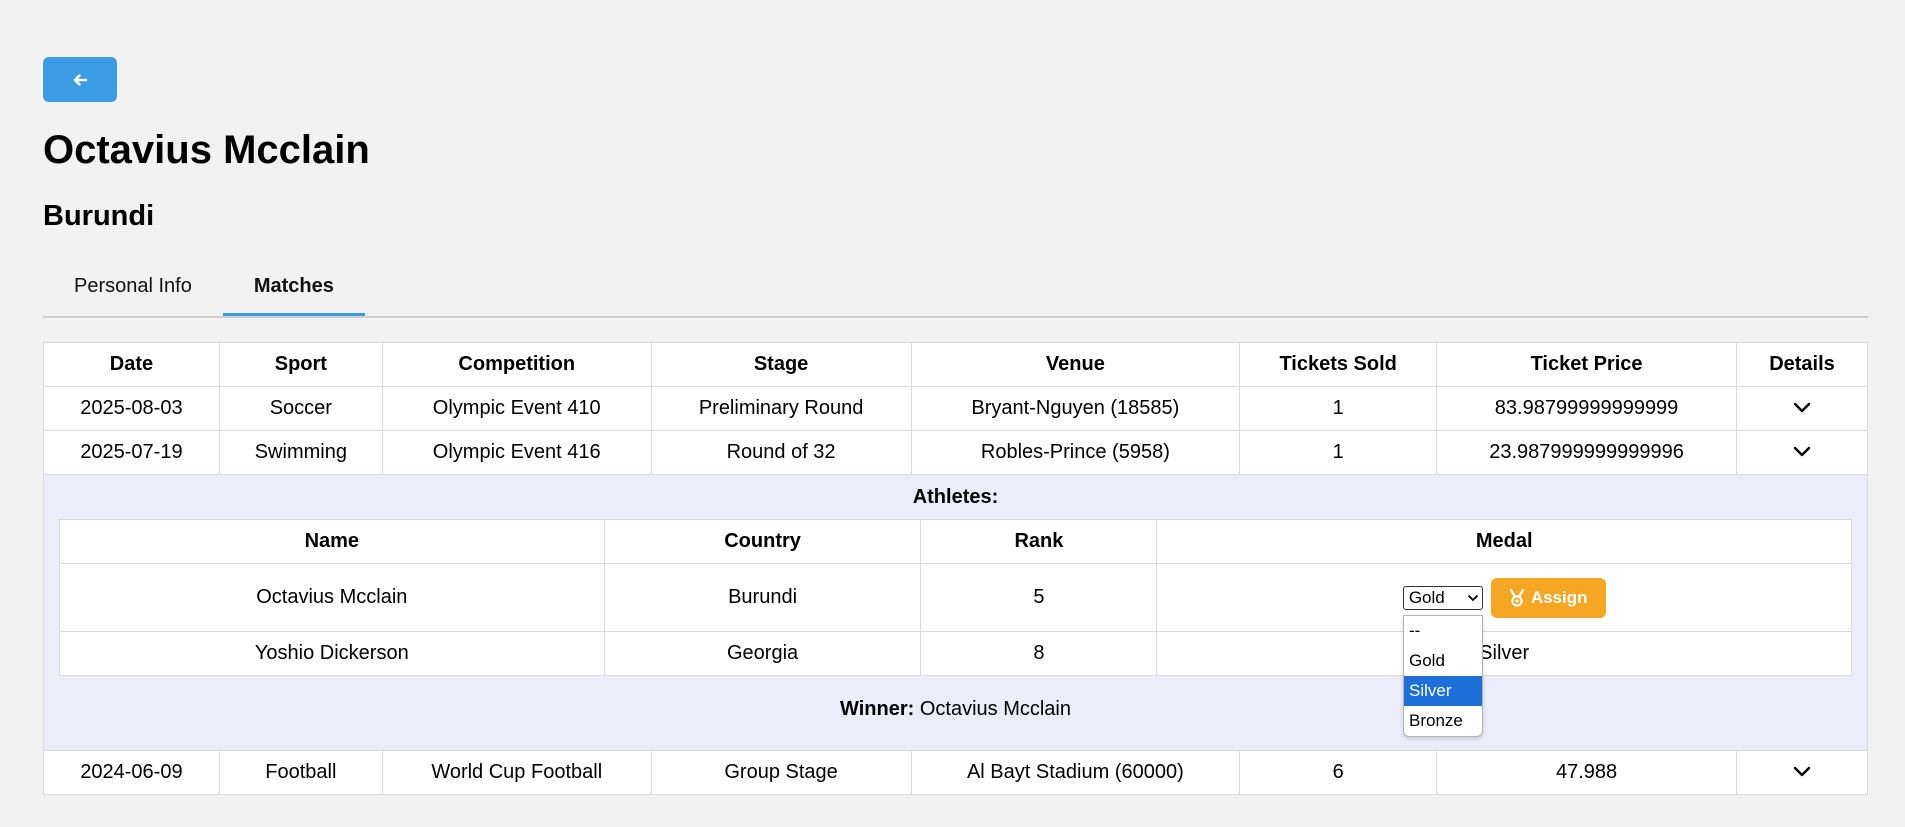 This screenshot has height=827, width=1905. I want to click on column-header: Stage, so click(781, 364).